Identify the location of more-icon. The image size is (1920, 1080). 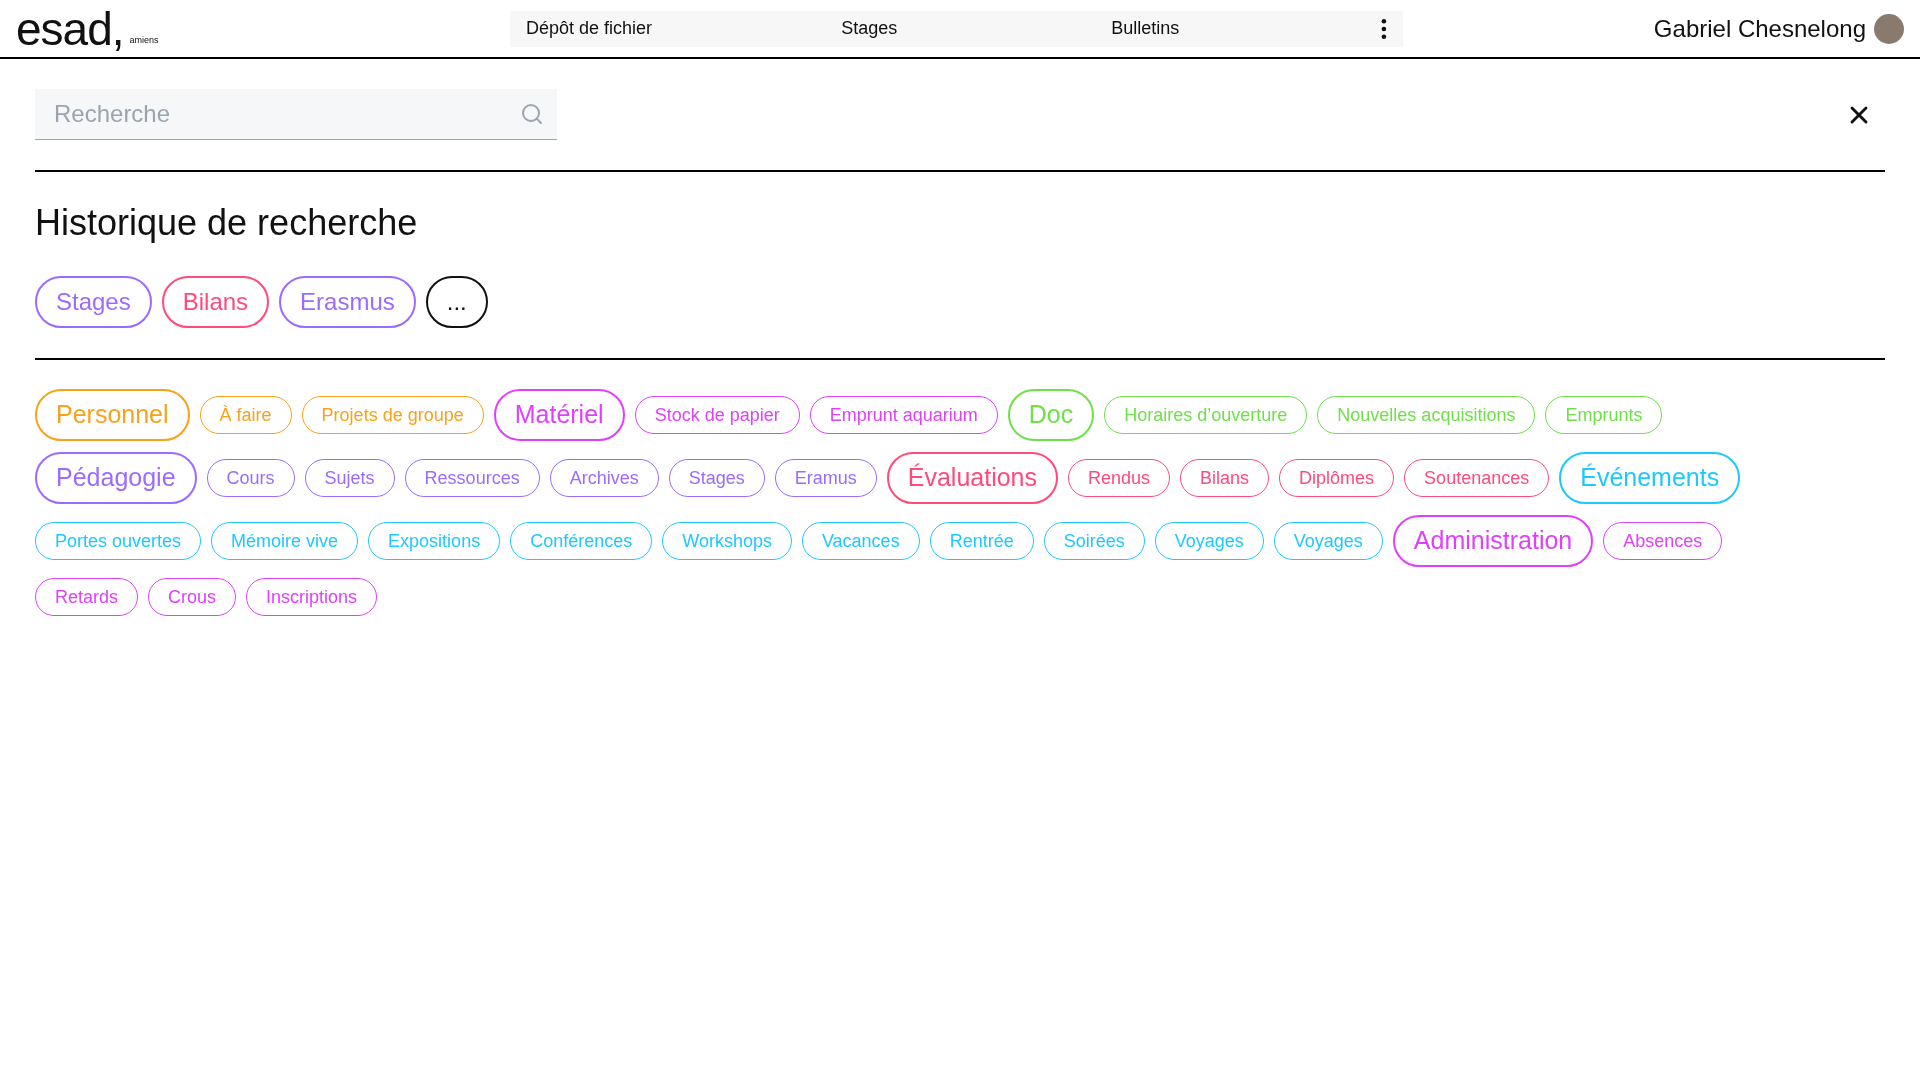
(1384, 28).